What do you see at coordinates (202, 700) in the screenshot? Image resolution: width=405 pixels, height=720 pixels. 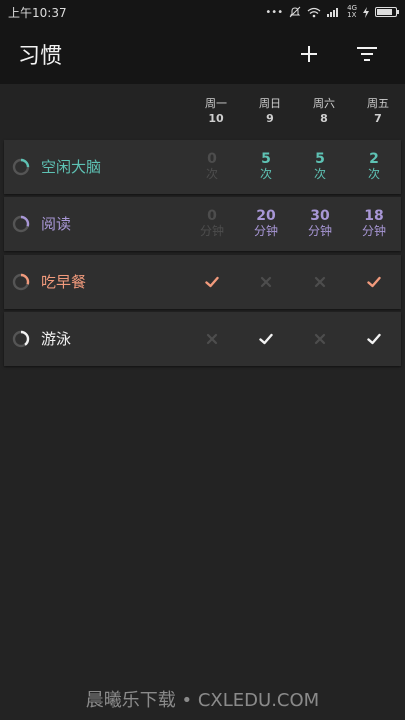 I see `watermark: 晨曦乐下载 • CXLEDU.COM` at bounding box center [202, 700].